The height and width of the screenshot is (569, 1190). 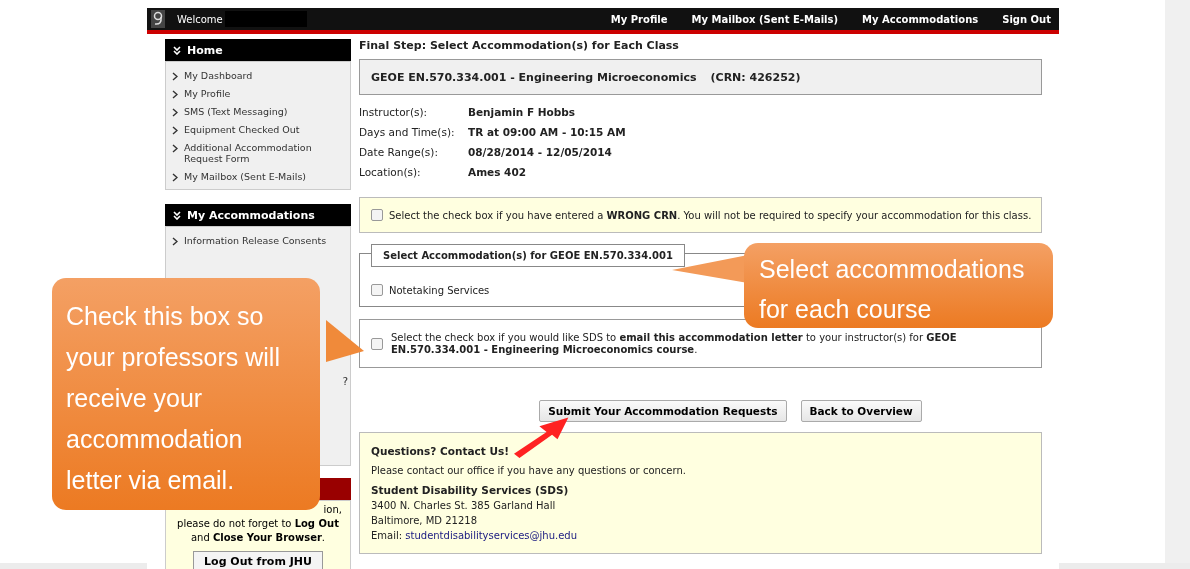 I want to click on detail-label: Days and Time(s):, so click(x=407, y=132).